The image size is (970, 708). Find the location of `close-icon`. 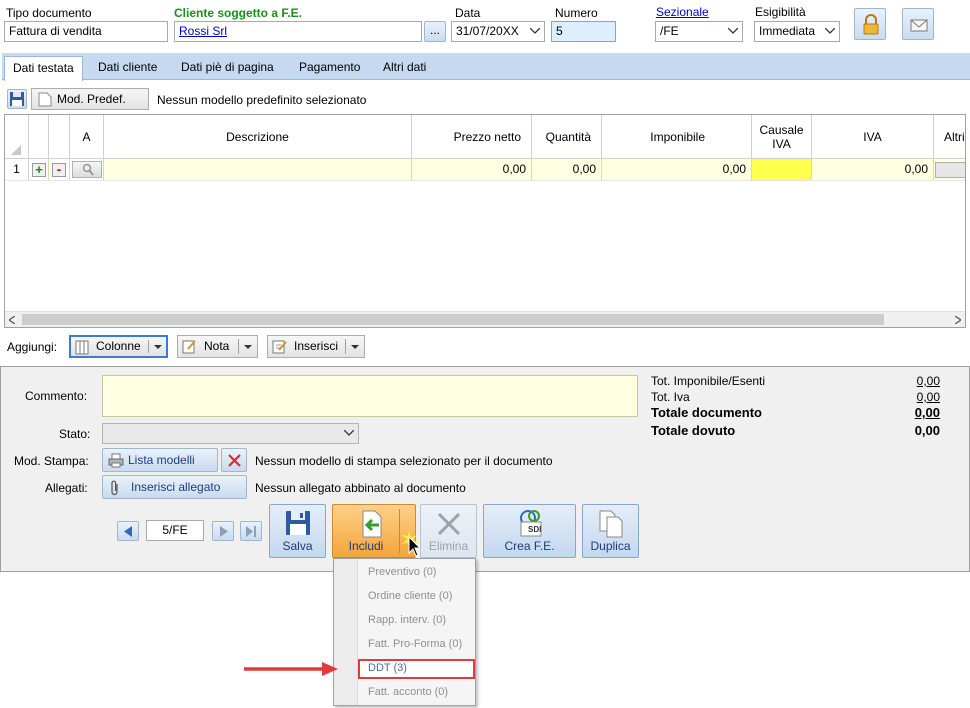

close-icon is located at coordinates (234, 460).